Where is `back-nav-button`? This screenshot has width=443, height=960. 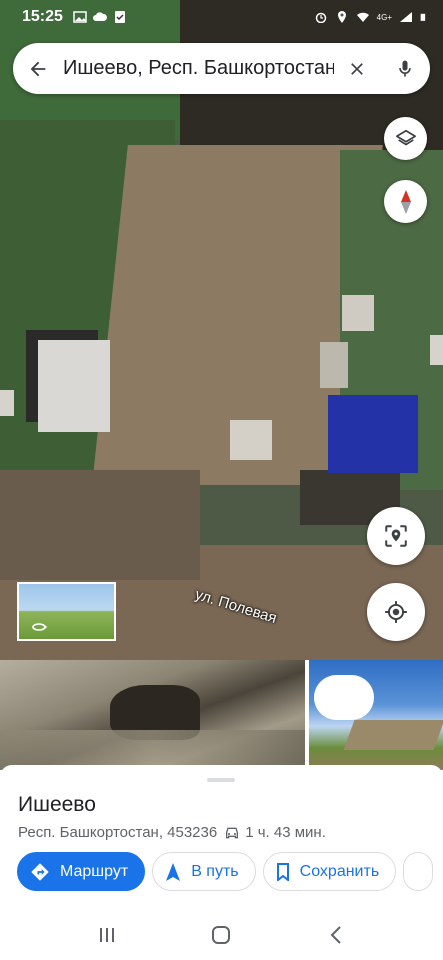
back-nav-button is located at coordinates (336, 935).